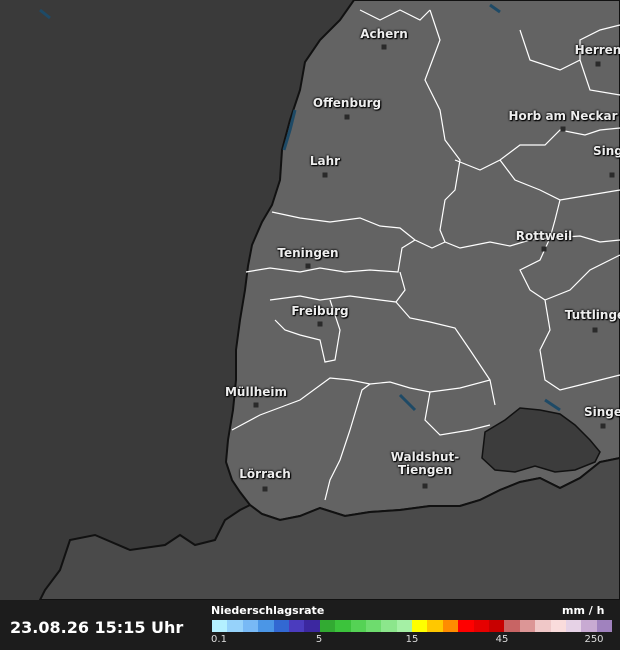 This screenshot has height=650, width=620. Describe the element at coordinates (594, 639) in the screenshot. I see `scale-tick-label: 250` at that location.